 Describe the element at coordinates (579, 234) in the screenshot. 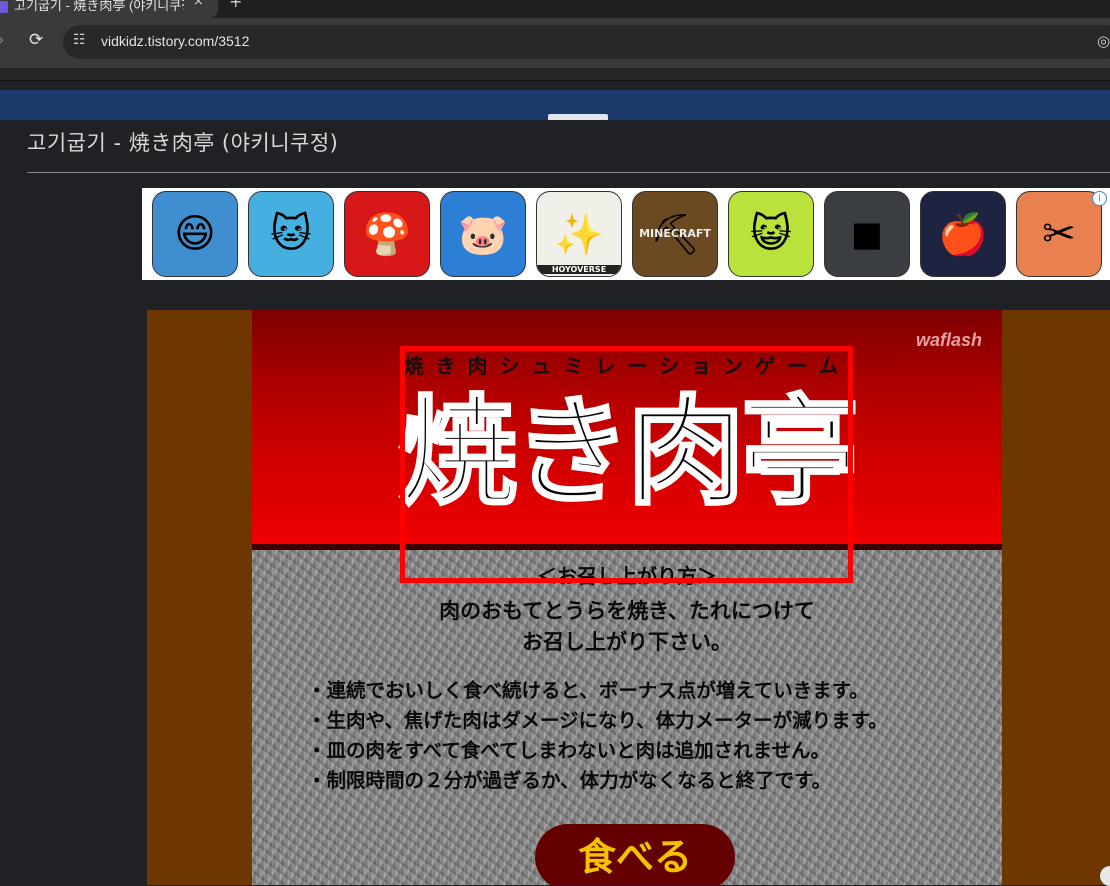

I see `hoyoverse-icon: ✨ HOYOVERSE` at that location.